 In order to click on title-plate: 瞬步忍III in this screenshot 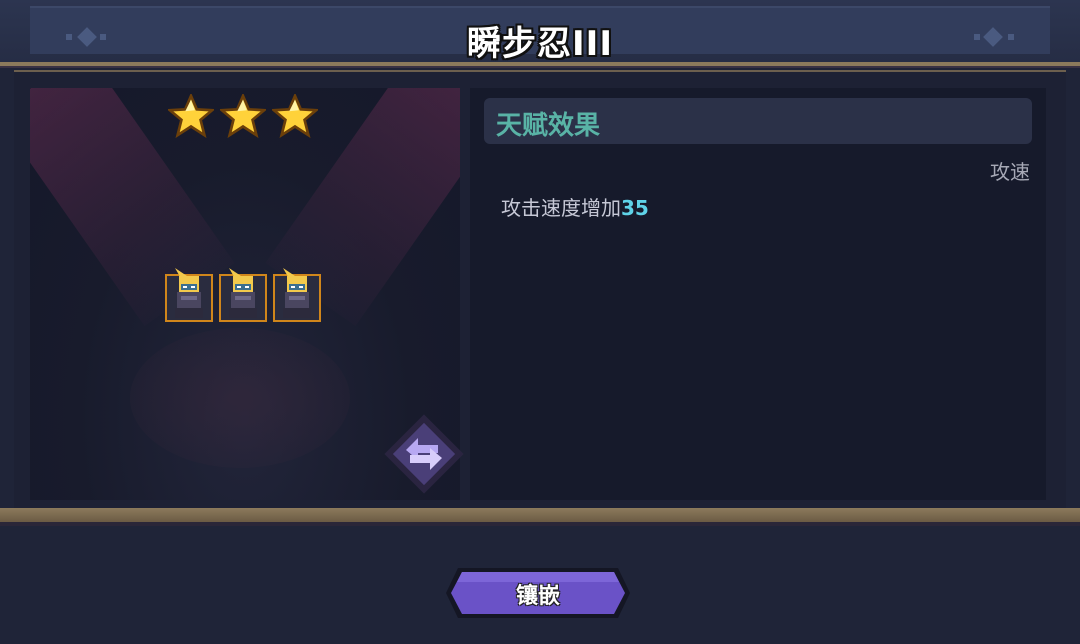, I will do `click(540, 35)`.